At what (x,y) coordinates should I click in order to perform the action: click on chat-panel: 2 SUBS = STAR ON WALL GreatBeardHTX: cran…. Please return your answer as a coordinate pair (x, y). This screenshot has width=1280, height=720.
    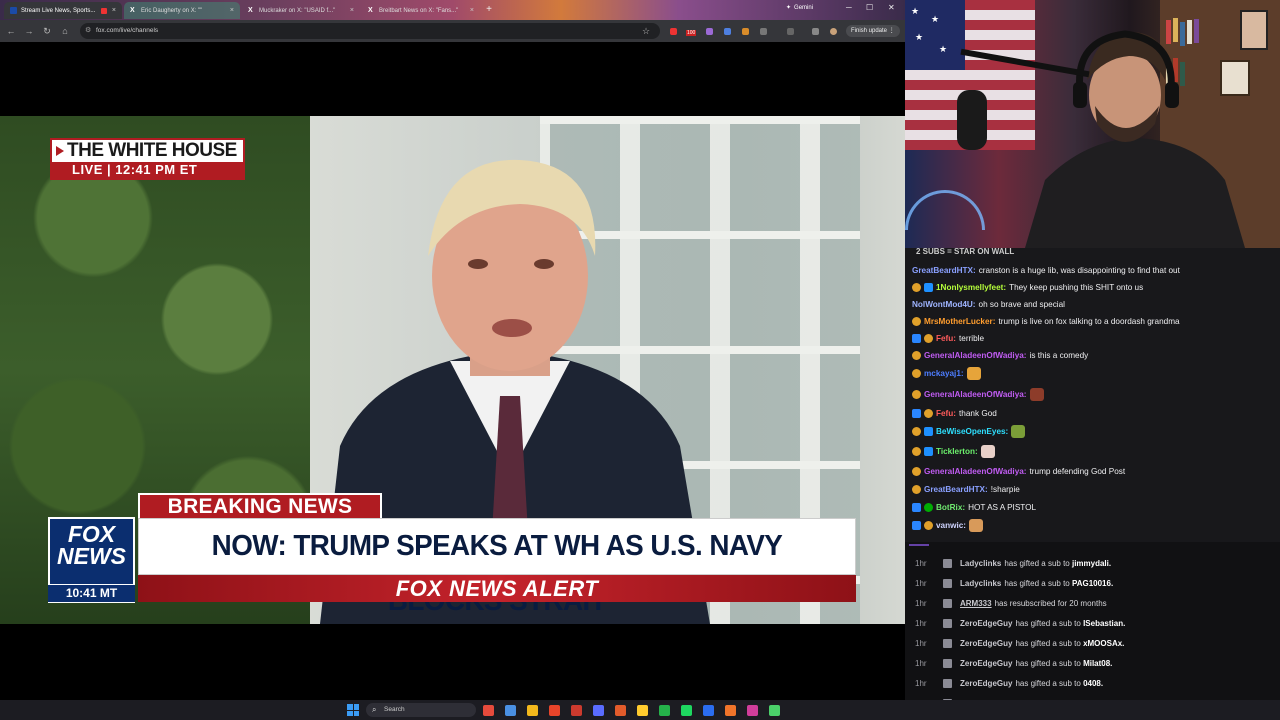
    Looking at the image, I should click on (1092, 395).